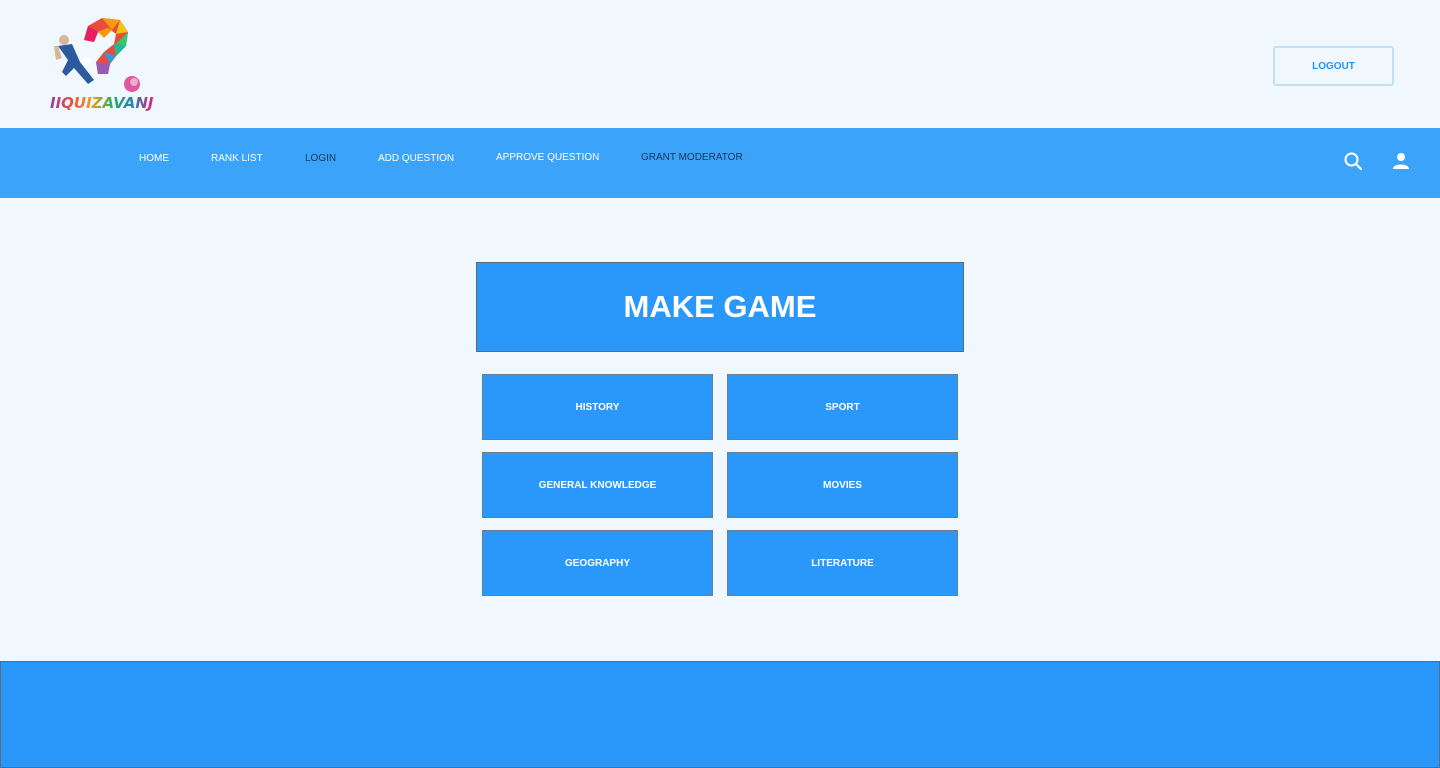 This screenshot has width=1440, height=768. What do you see at coordinates (320, 158) in the screenshot?
I see `nav-item-login: LOGIN` at bounding box center [320, 158].